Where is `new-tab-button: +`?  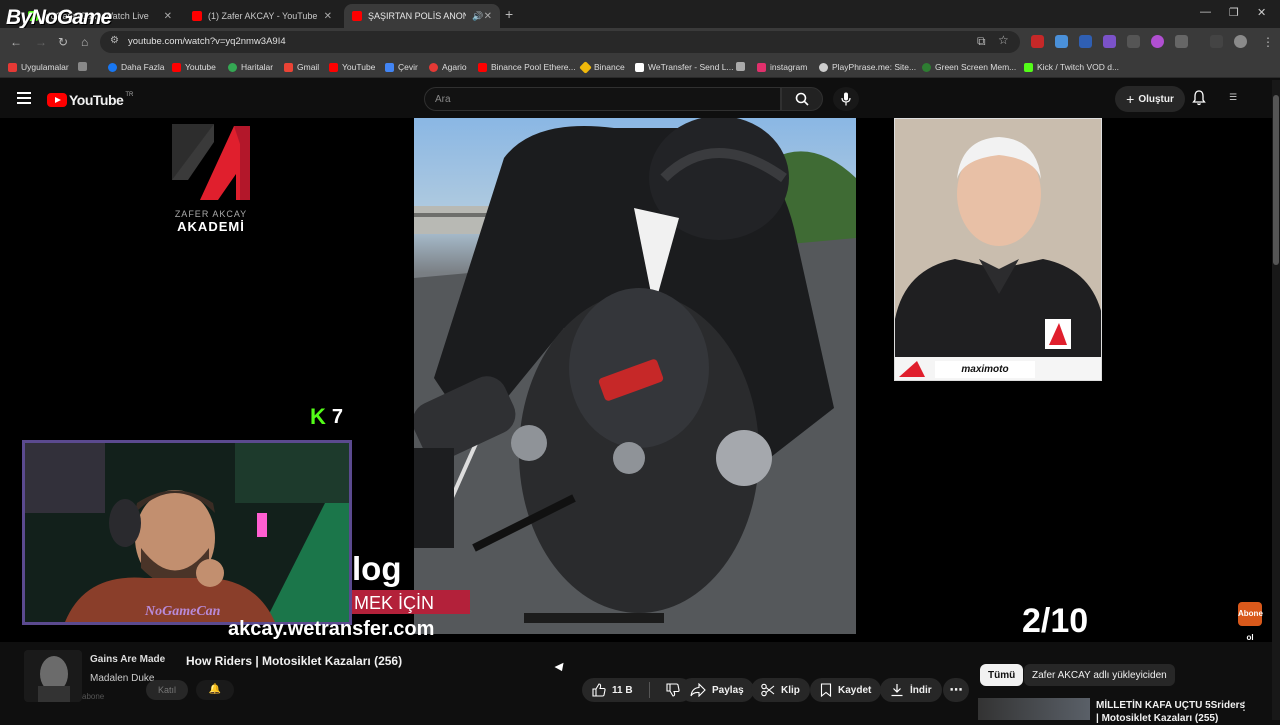 new-tab-button: + is located at coordinates (509, 14).